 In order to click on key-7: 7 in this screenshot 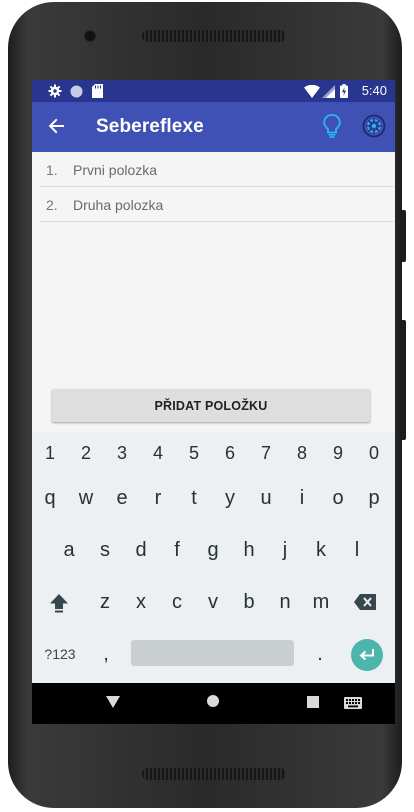, I will do `click(266, 453)`.